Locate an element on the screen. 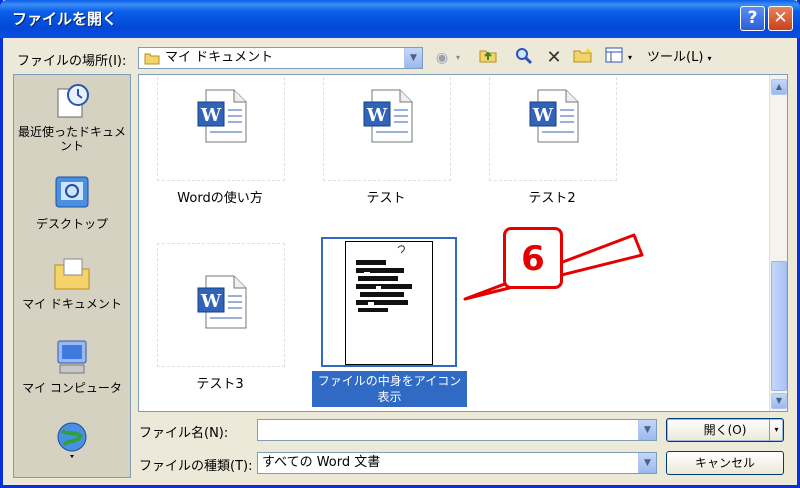 Image resolution: width=800 pixels, height=488 pixels. my-documents-icon is located at coordinates (72, 274).